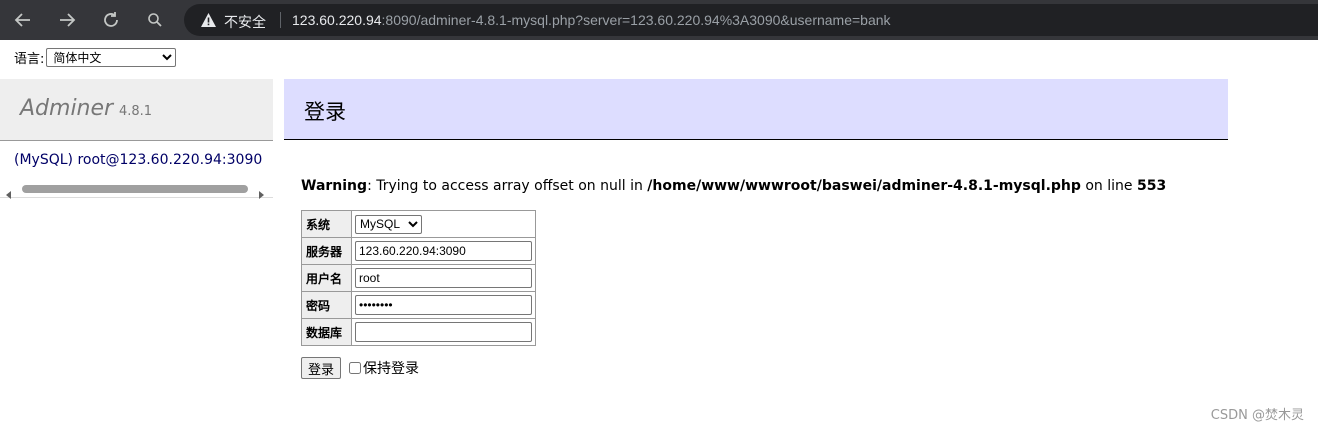  Describe the element at coordinates (111, 20) in the screenshot. I see `reload-icon` at that location.